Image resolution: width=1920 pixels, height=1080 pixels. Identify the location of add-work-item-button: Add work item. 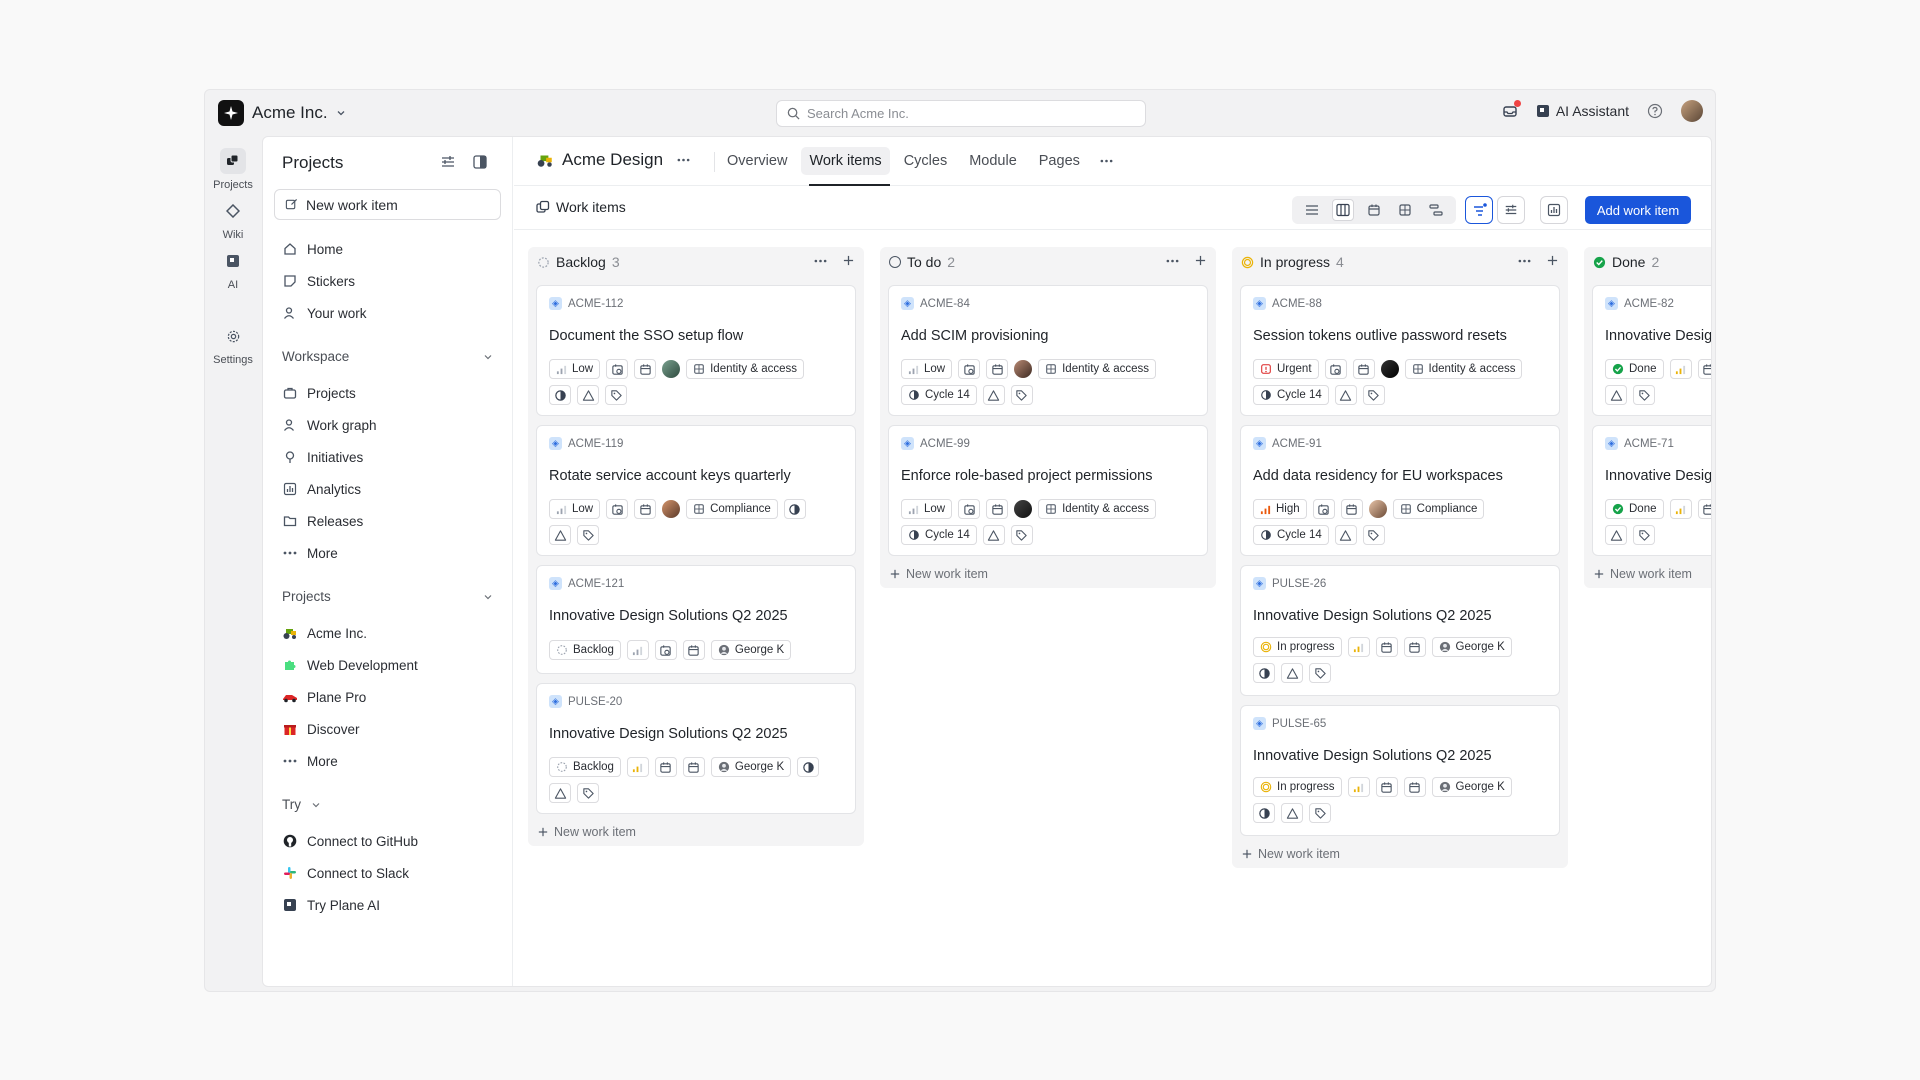
(1638, 210).